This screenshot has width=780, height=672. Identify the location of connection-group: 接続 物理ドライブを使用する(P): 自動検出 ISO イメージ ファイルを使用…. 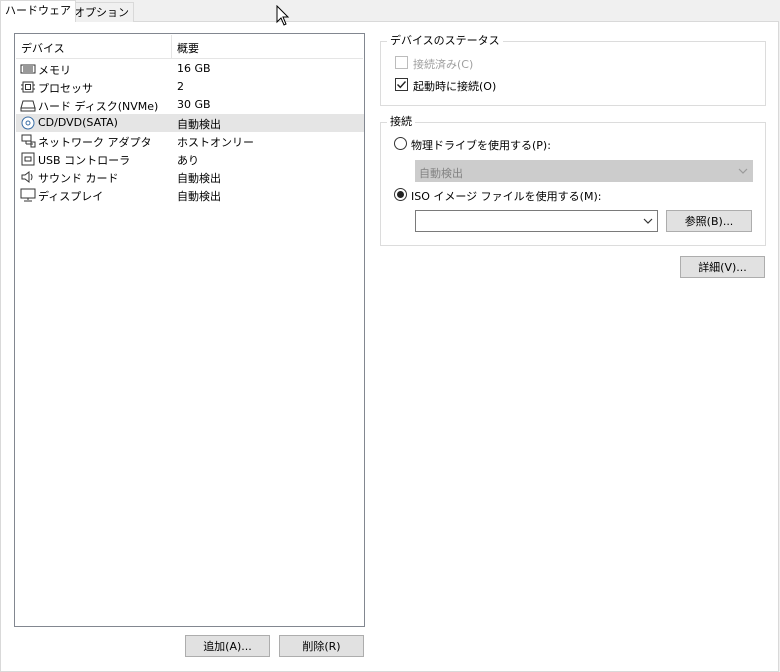
(573, 180).